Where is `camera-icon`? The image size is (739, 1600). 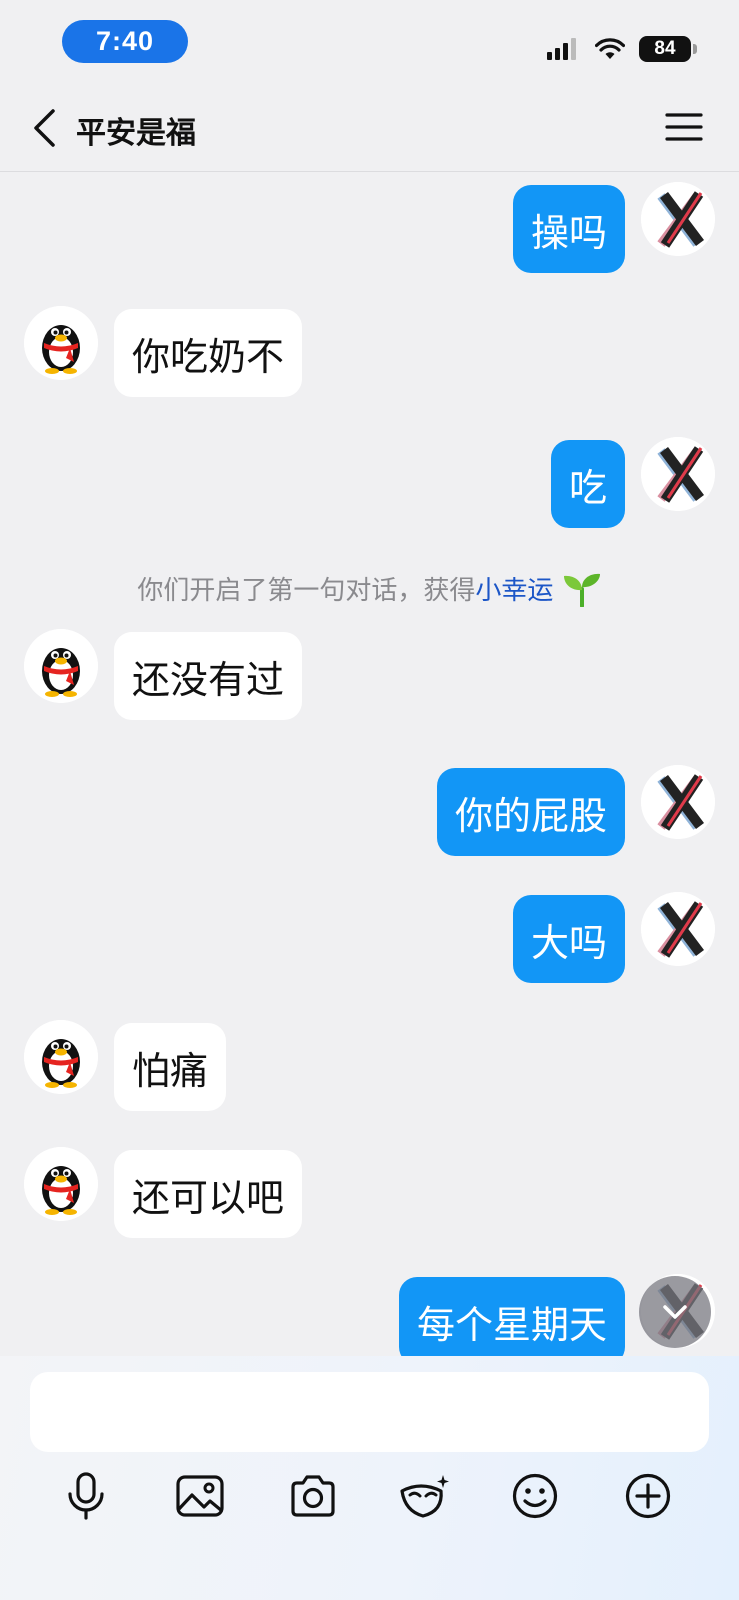
camera-icon is located at coordinates (313, 1496).